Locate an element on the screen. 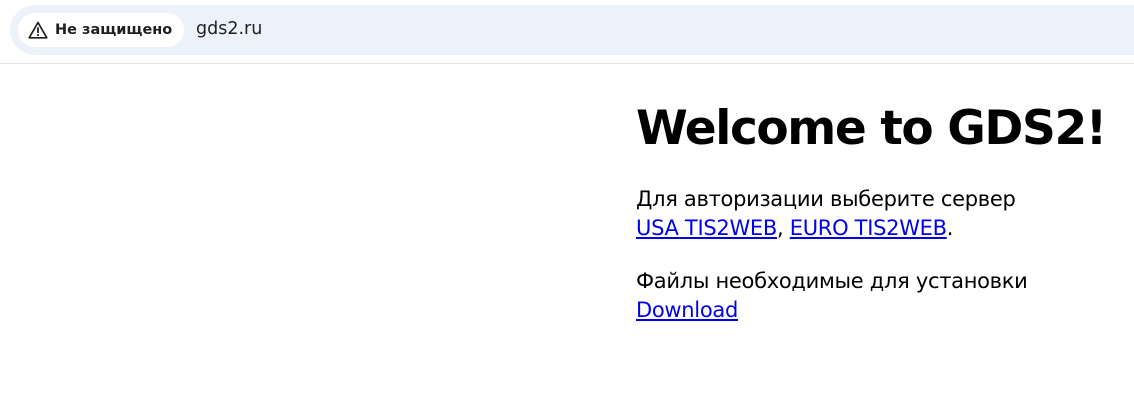 This screenshot has width=1134, height=400. euro-tis2web-link: EURO TIS2WEB is located at coordinates (868, 228).